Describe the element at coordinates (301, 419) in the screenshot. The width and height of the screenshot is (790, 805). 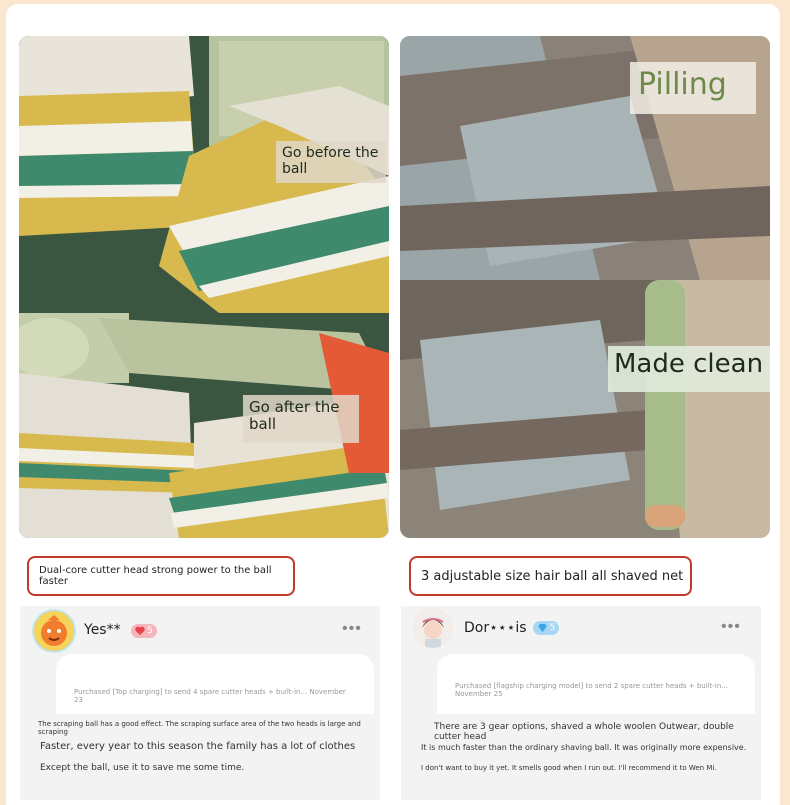
I see `after-label: Go after the ball` at that location.